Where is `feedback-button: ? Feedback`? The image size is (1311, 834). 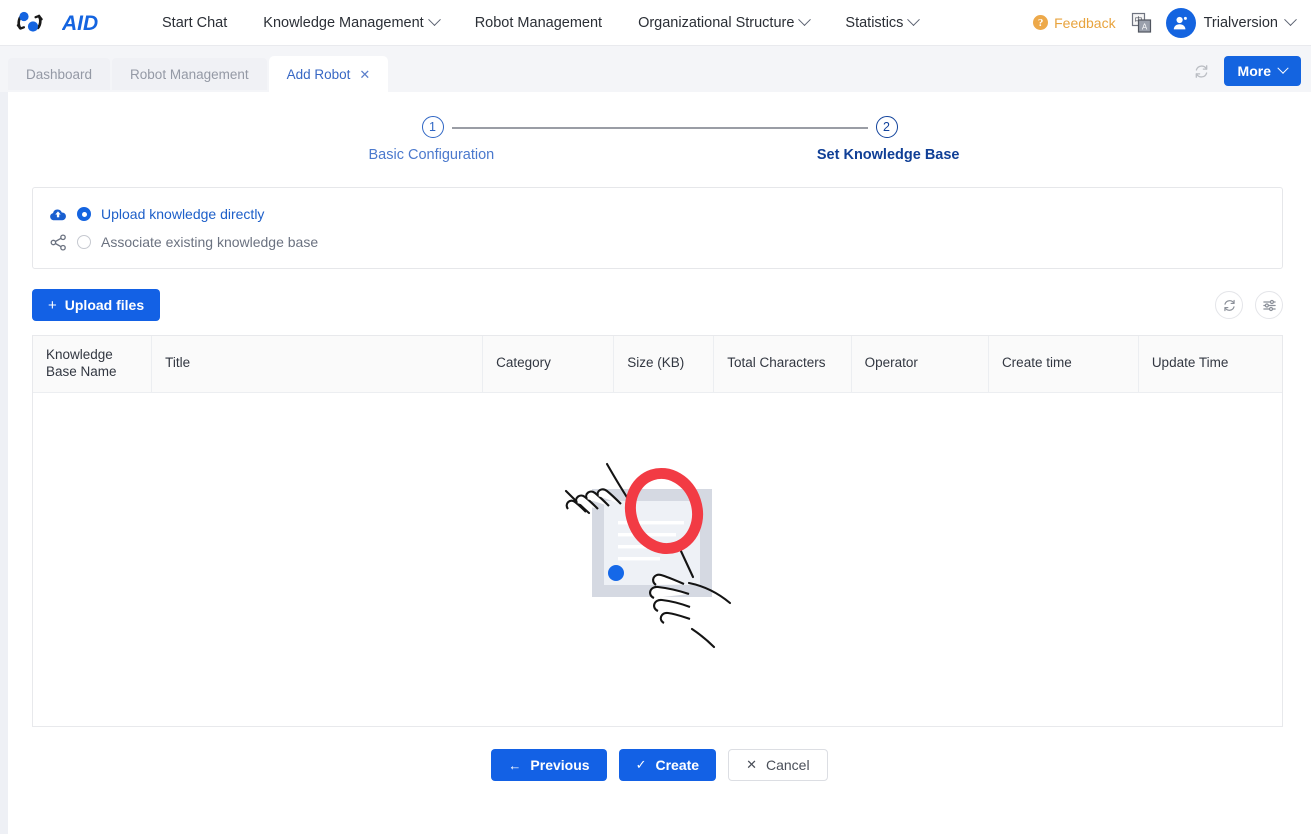
feedback-button: ? Feedback is located at coordinates (1074, 22).